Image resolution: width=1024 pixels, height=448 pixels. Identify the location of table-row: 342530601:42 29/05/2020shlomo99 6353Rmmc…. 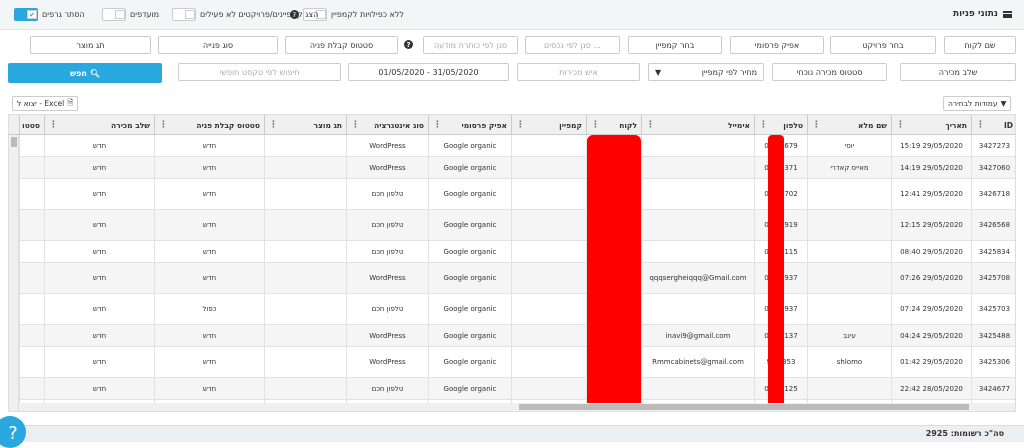
(512, 362).